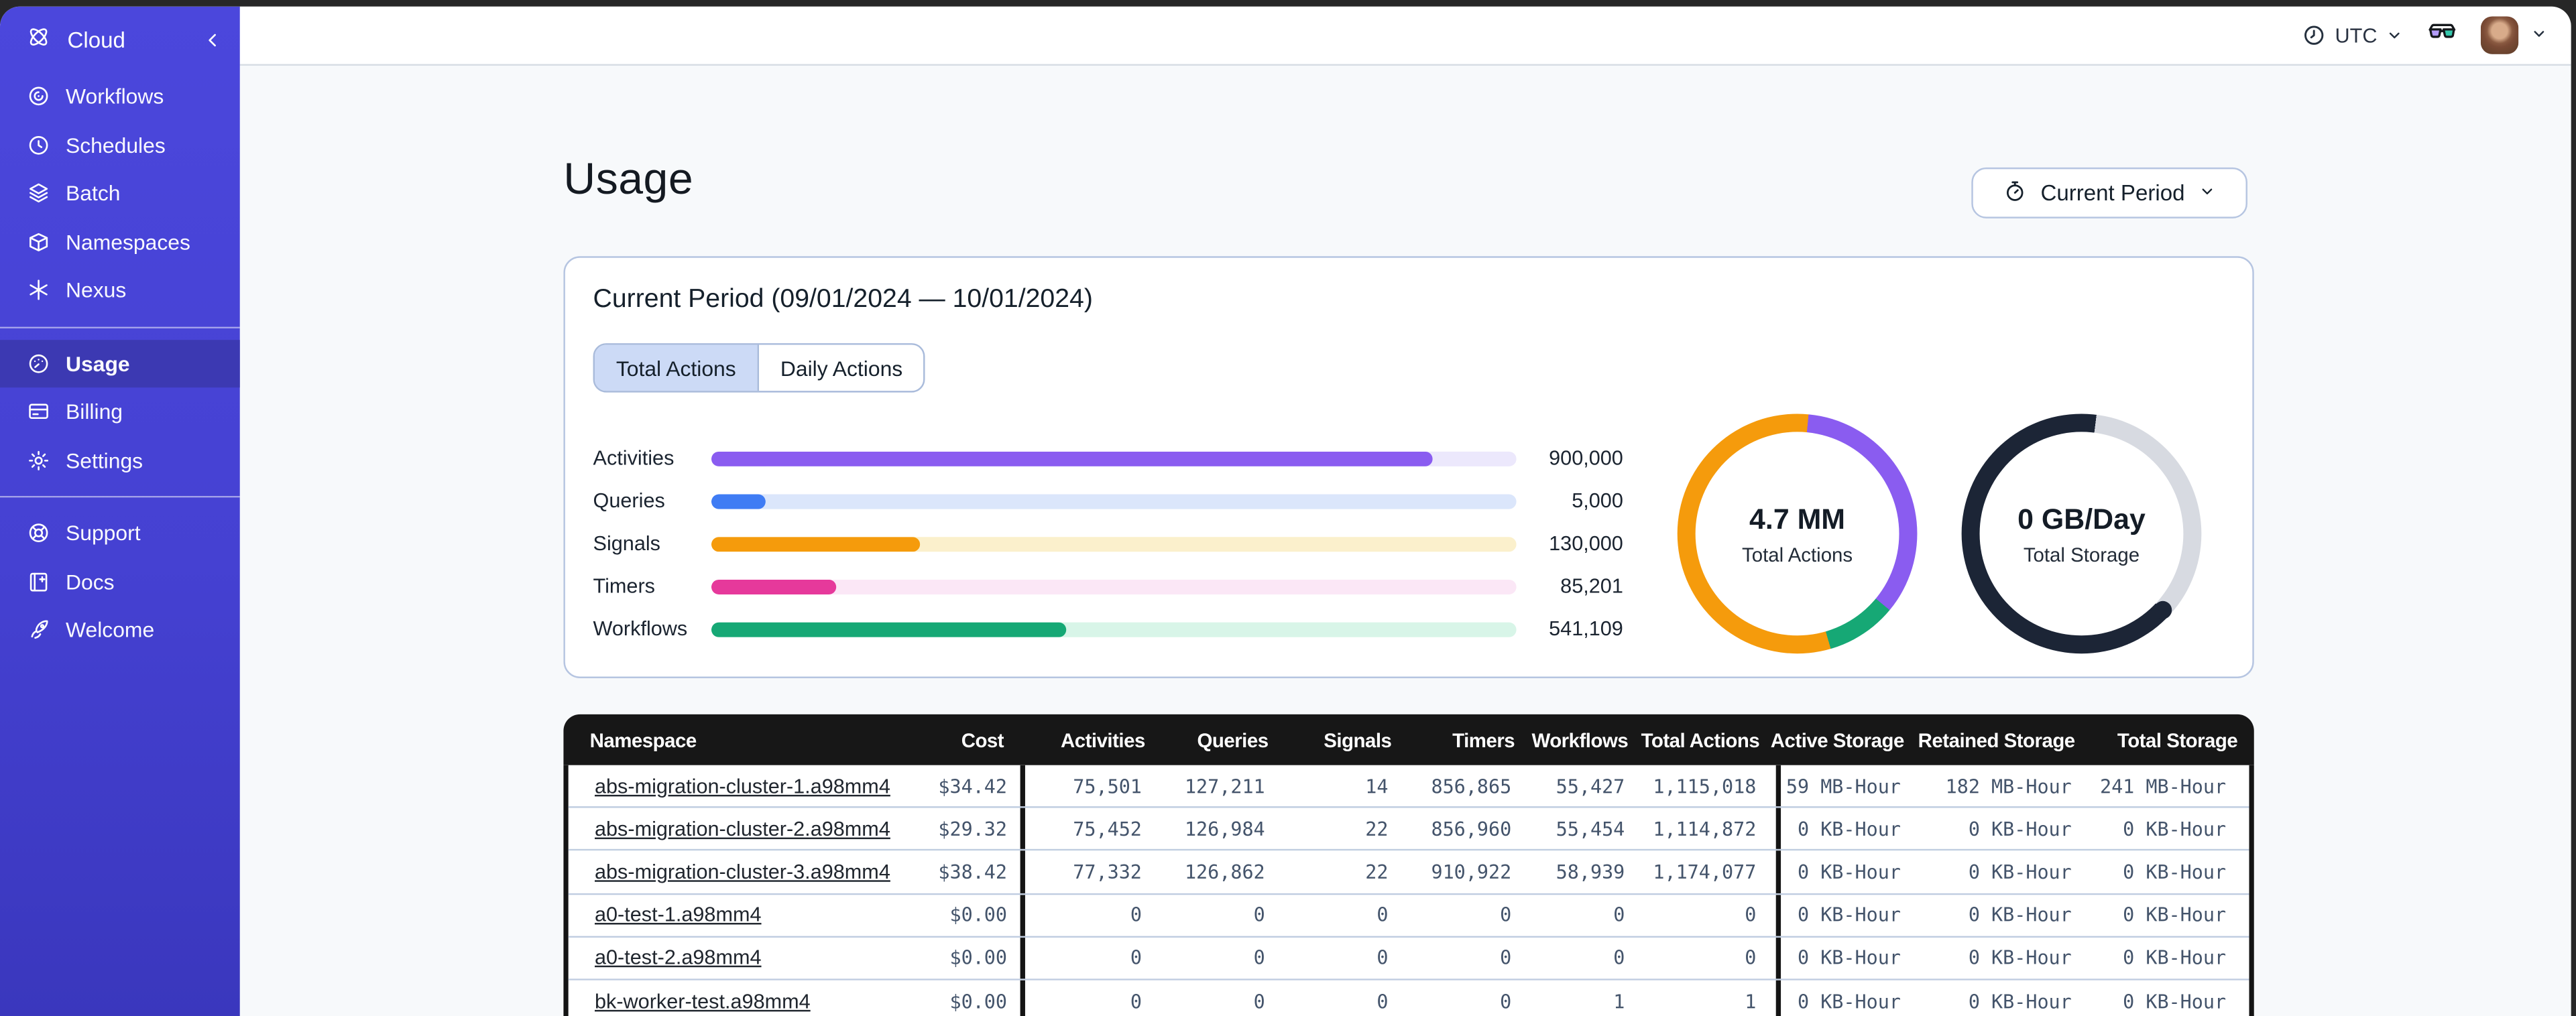 The height and width of the screenshot is (1016, 2576). I want to click on sidebar-item-settings: Settings, so click(120, 460).